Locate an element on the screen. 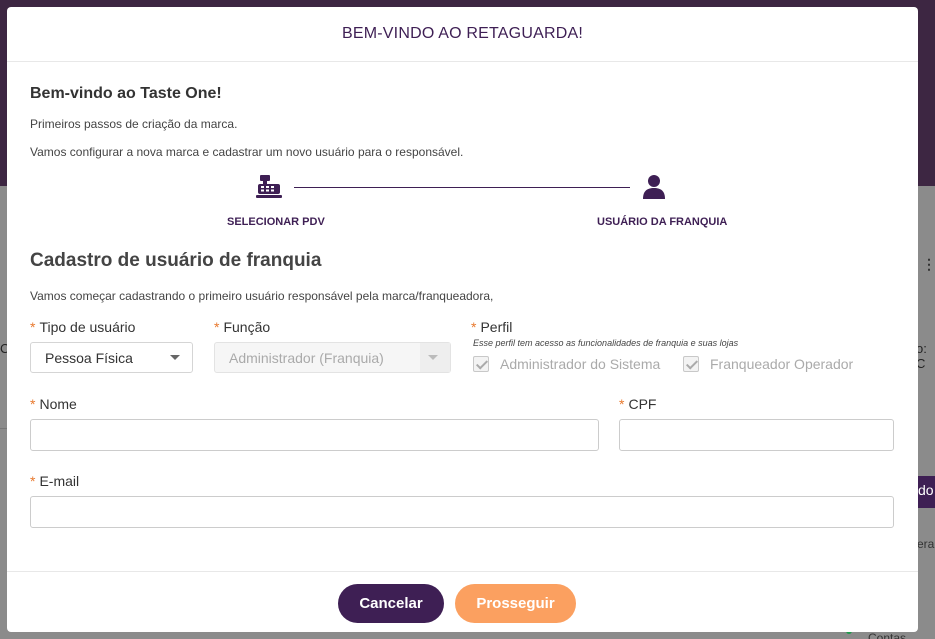 The width and height of the screenshot is (935, 639). cpf-label: * CPF is located at coordinates (637, 404).